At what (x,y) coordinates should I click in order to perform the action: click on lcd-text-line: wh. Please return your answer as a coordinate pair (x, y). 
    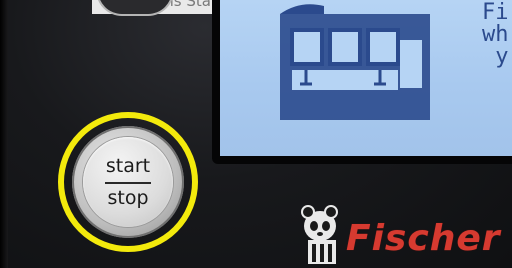
    Looking at the image, I should click on (495, 34).